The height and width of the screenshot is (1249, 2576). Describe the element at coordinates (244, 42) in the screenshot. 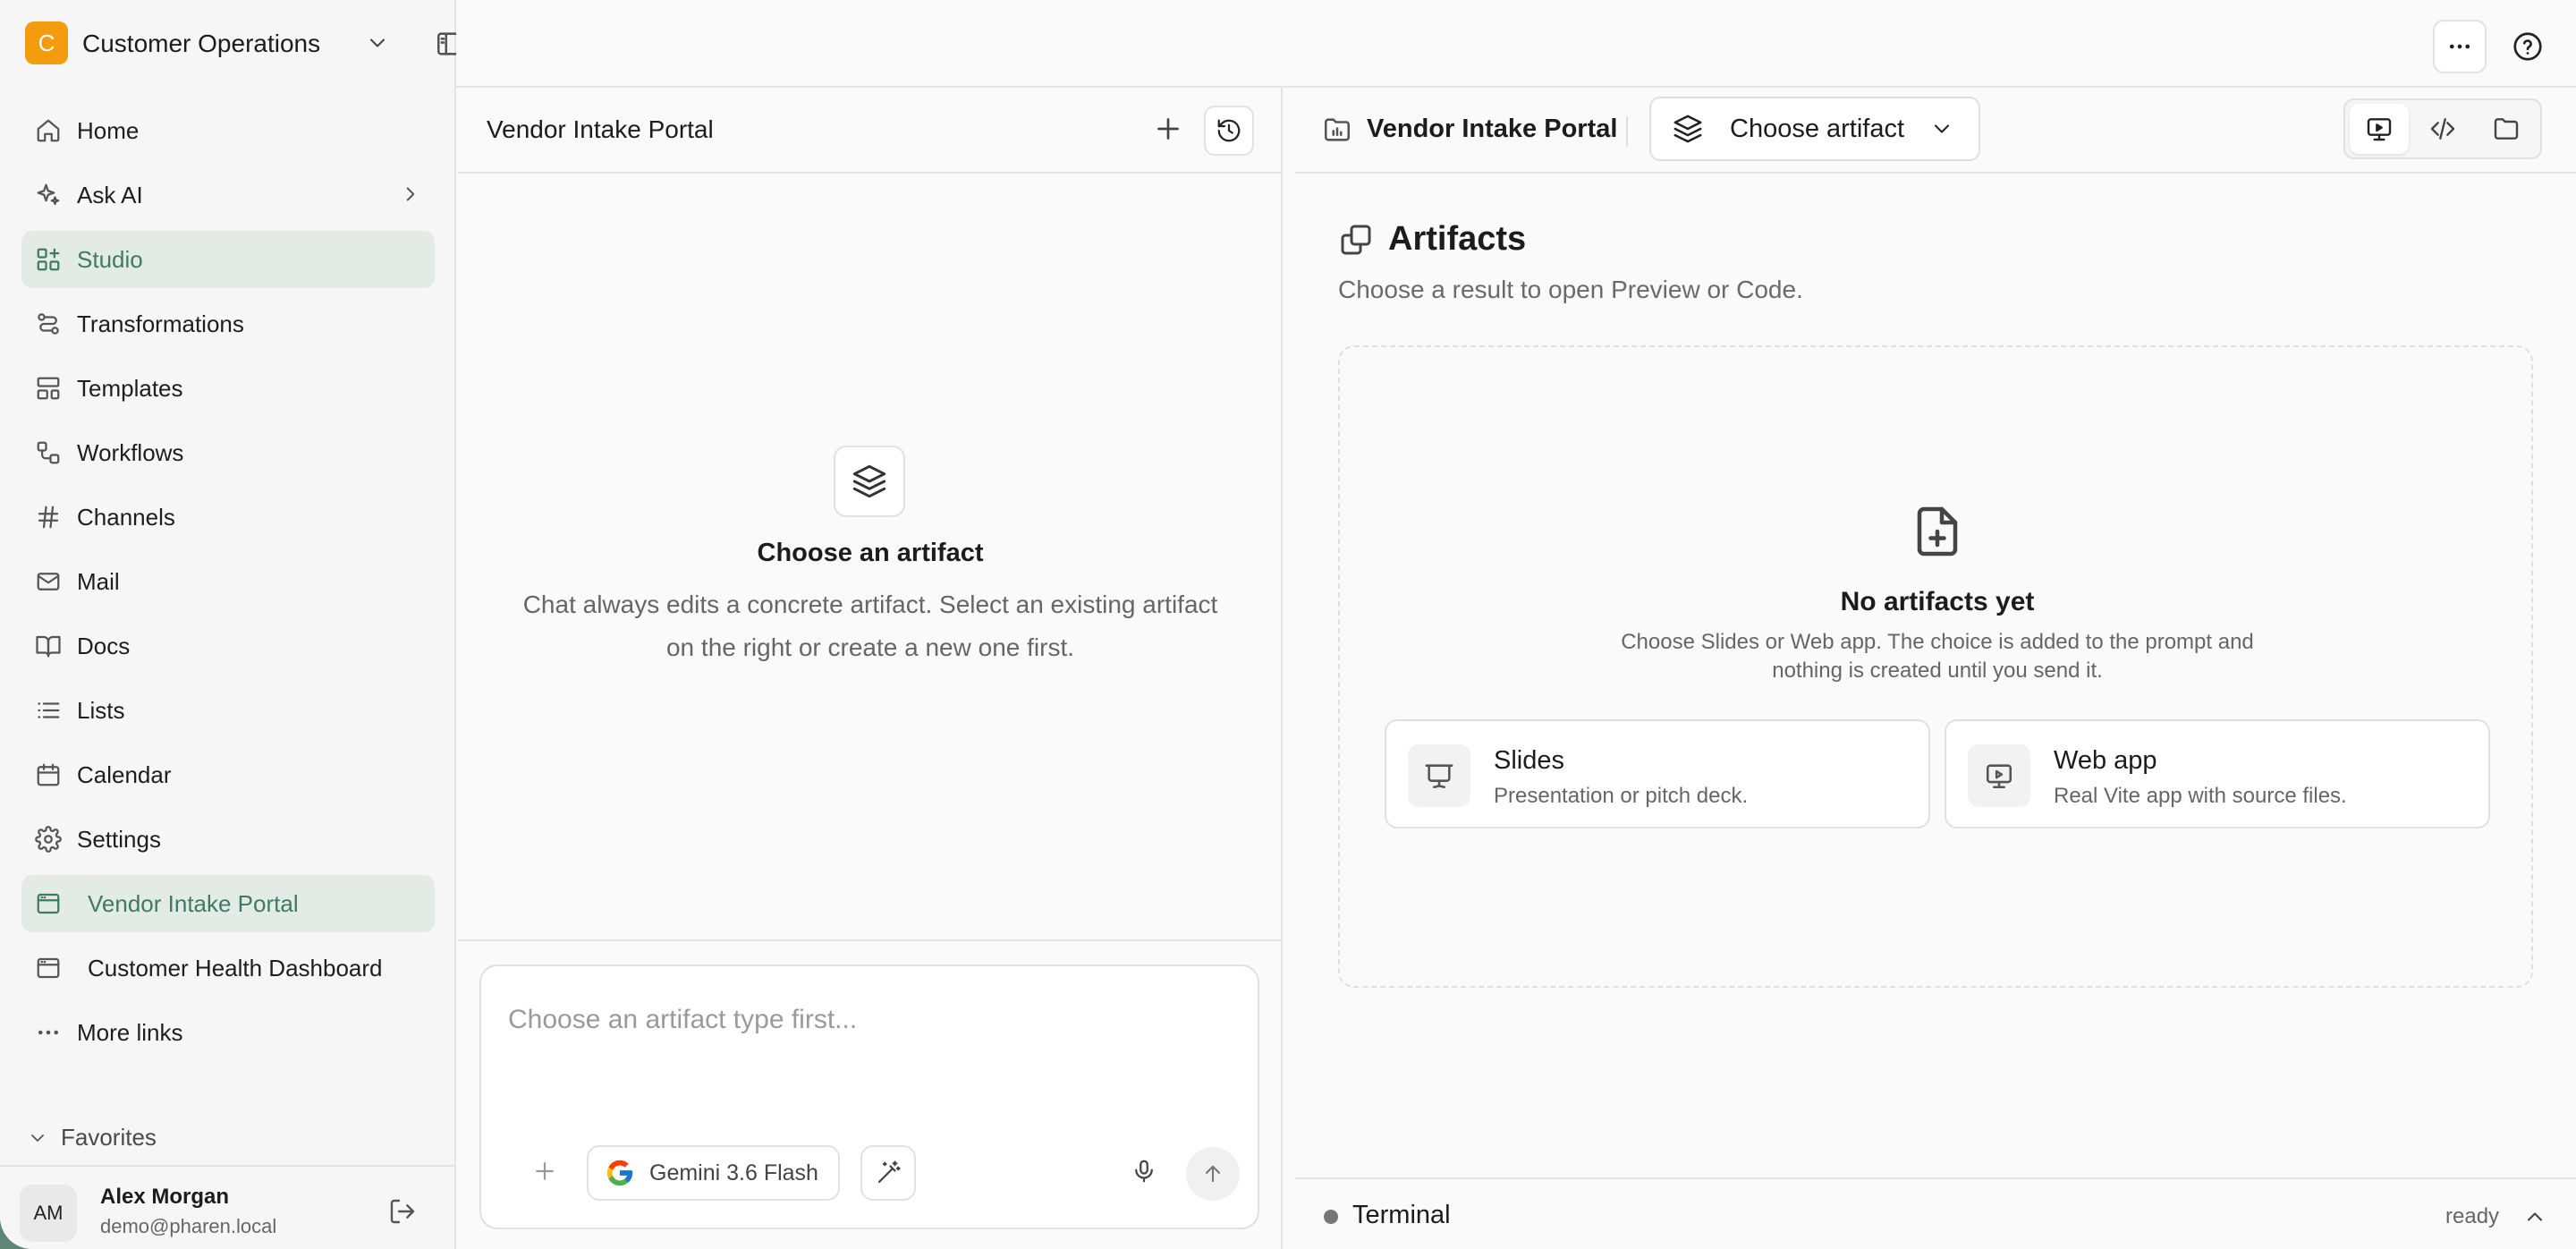

I see `workspace-switcher: C Customer Operations` at that location.